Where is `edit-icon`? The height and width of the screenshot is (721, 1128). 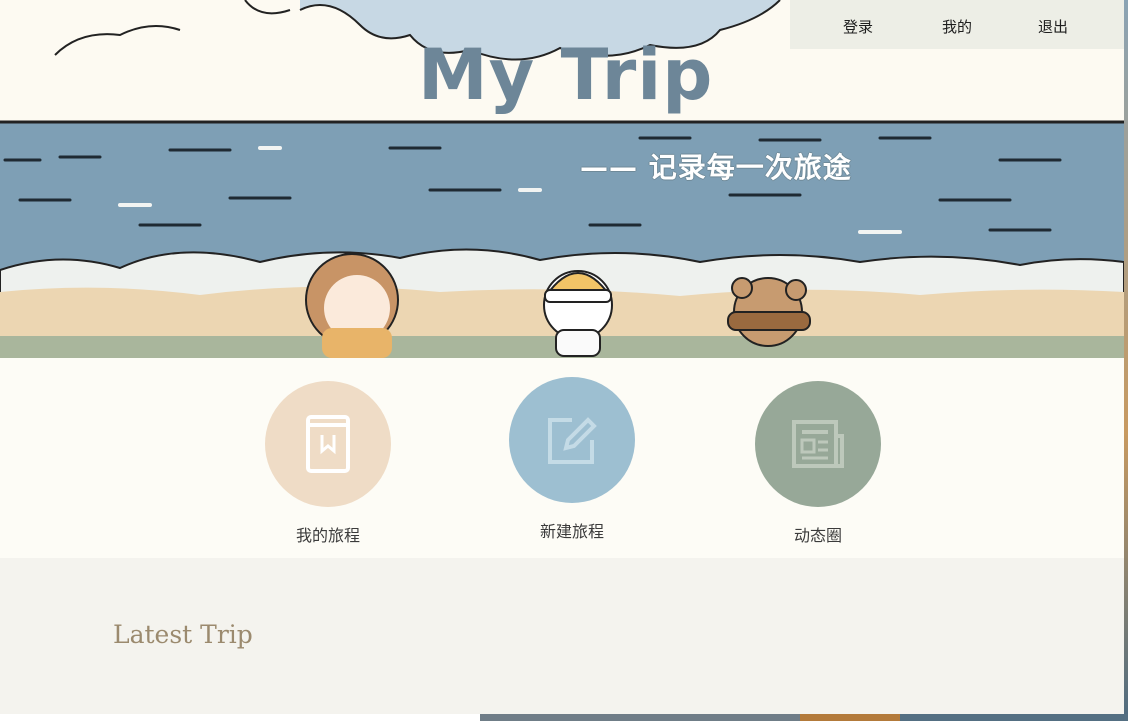 edit-icon is located at coordinates (572, 440).